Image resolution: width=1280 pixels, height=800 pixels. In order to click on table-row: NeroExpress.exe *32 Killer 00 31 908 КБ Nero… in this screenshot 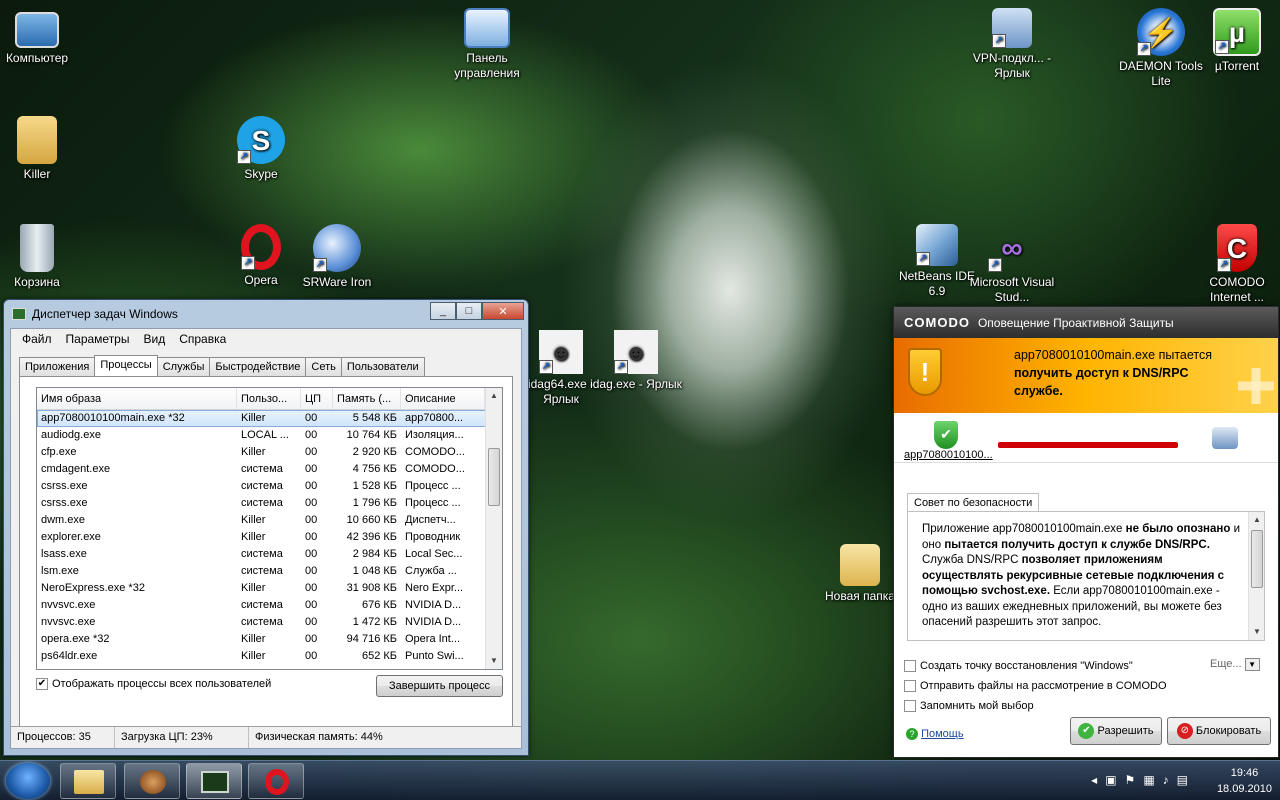, I will do `click(269, 588)`.